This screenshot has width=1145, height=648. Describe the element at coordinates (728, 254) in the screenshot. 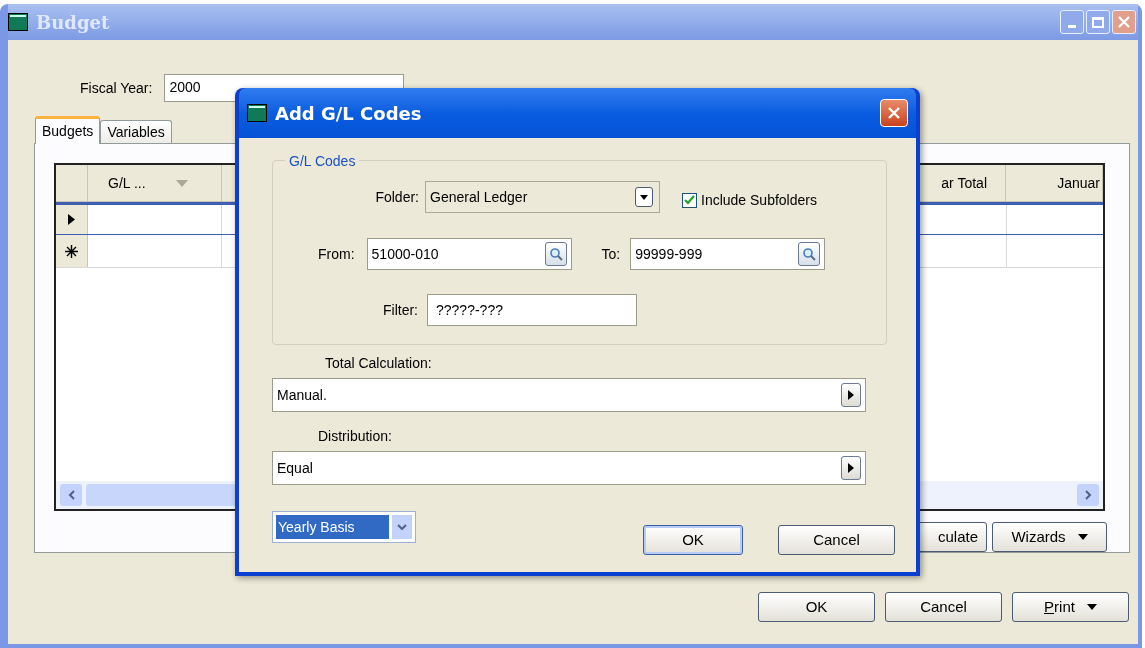

I see `to-field: 99999-999` at that location.